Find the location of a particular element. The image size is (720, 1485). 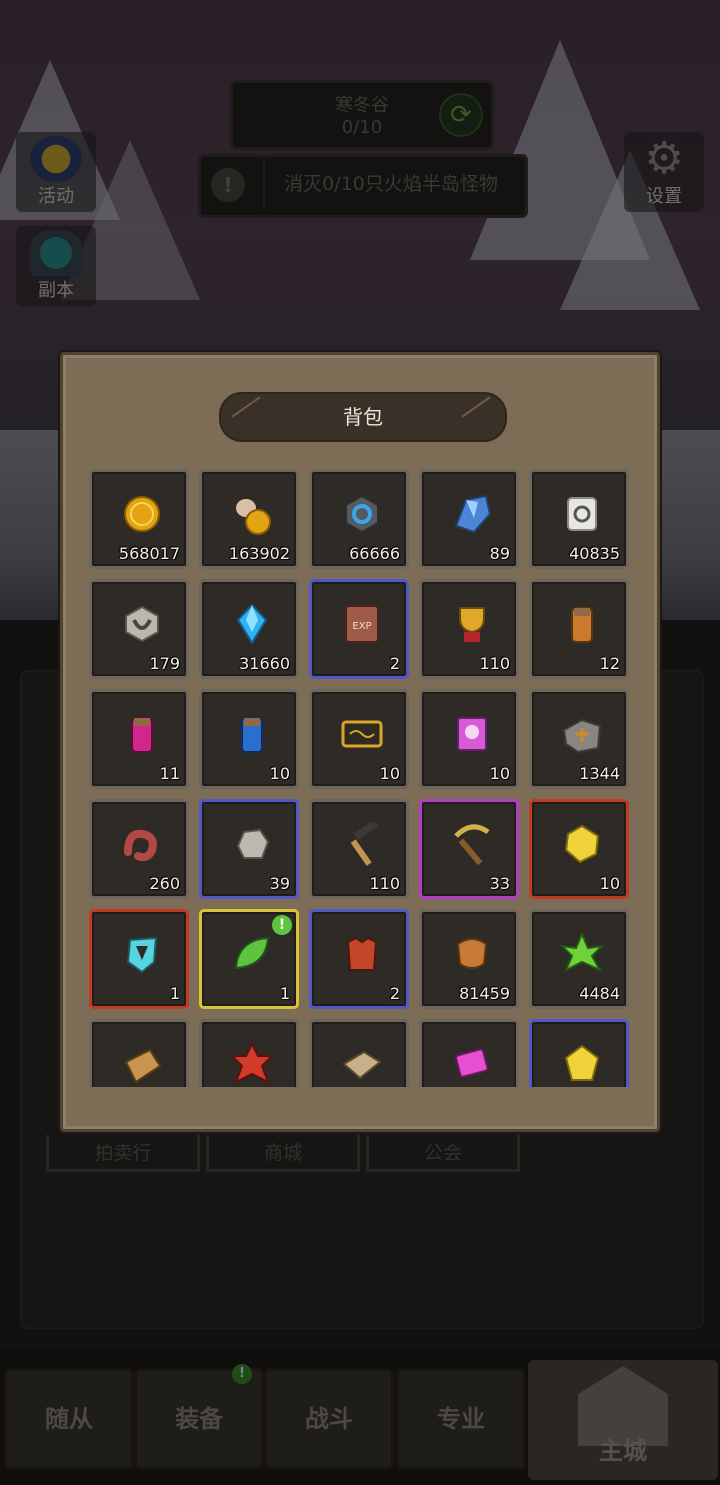

orange-potion-icon is located at coordinates (582, 624).